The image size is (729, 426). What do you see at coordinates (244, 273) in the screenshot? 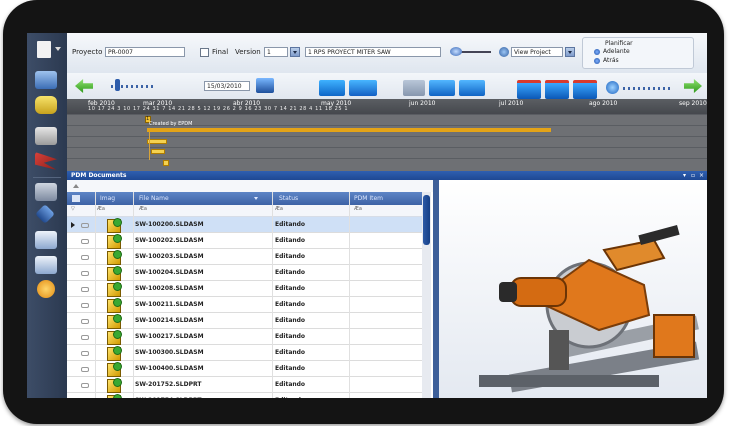
I see `table-row: SW-100204.SLDASM Editando` at bounding box center [244, 273].